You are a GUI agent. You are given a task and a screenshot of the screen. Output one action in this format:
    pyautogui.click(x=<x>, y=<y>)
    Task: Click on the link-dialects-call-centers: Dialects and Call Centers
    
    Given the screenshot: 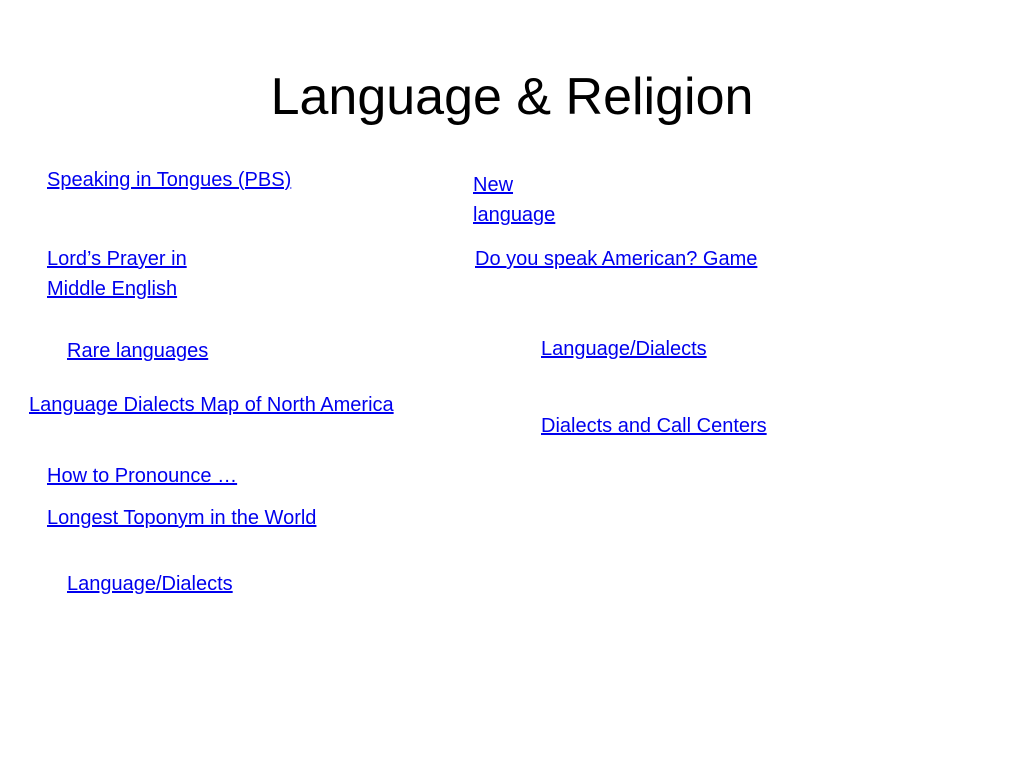 What is the action you would take?
    pyautogui.click(x=654, y=426)
    